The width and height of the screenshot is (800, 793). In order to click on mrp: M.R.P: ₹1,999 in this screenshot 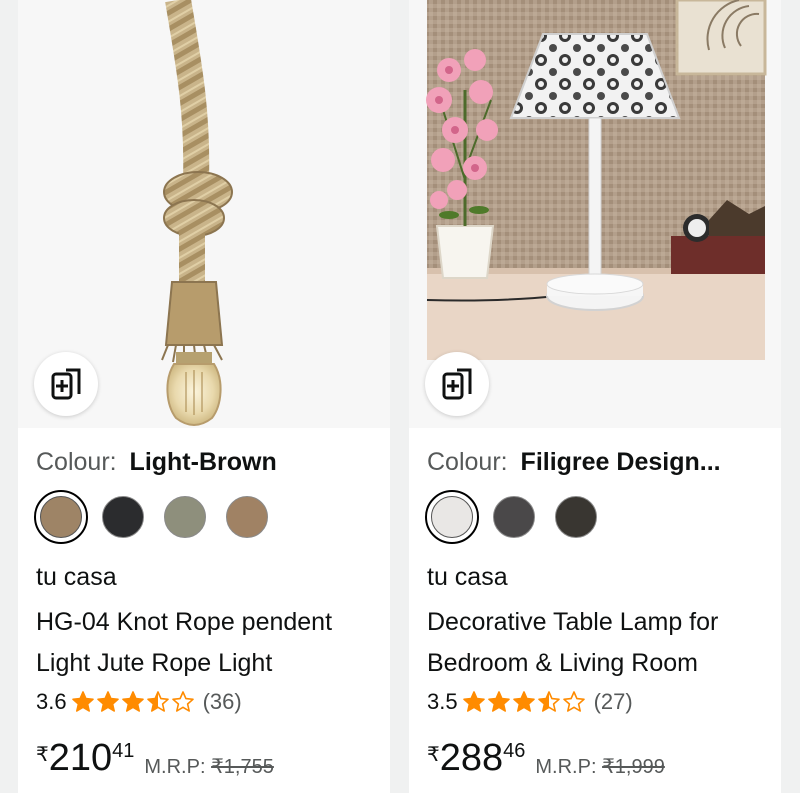, I will do `click(599, 766)`.